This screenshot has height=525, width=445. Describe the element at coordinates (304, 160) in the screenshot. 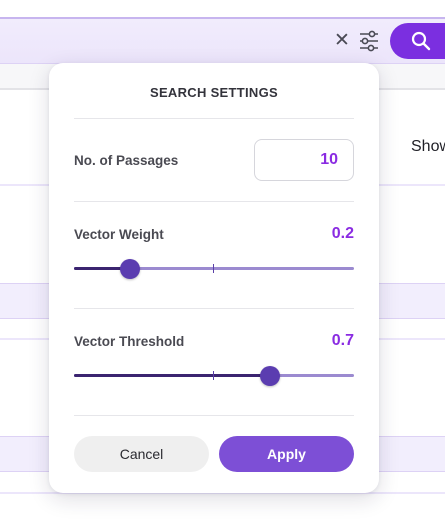

I see `passages-input` at that location.